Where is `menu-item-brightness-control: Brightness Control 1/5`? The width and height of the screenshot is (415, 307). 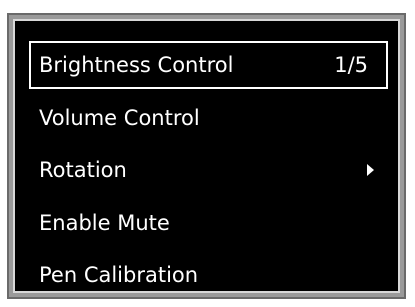
menu-item-brightness-control: Brightness Control 1/5 is located at coordinates (208, 65).